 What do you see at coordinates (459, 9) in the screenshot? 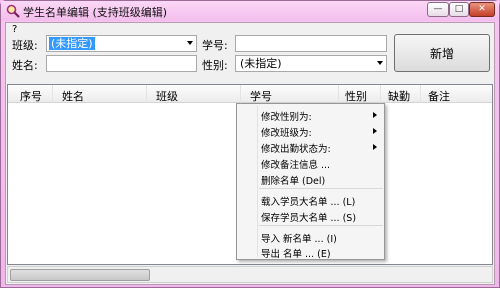
I see `maximize-button: □` at bounding box center [459, 9].